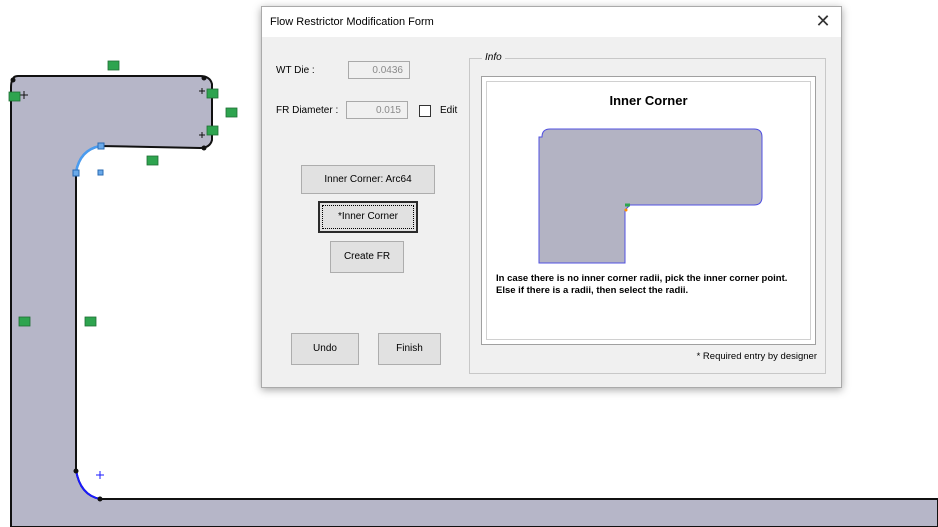 The image size is (938, 527). I want to click on undo-button: Undo, so click(325, 349).